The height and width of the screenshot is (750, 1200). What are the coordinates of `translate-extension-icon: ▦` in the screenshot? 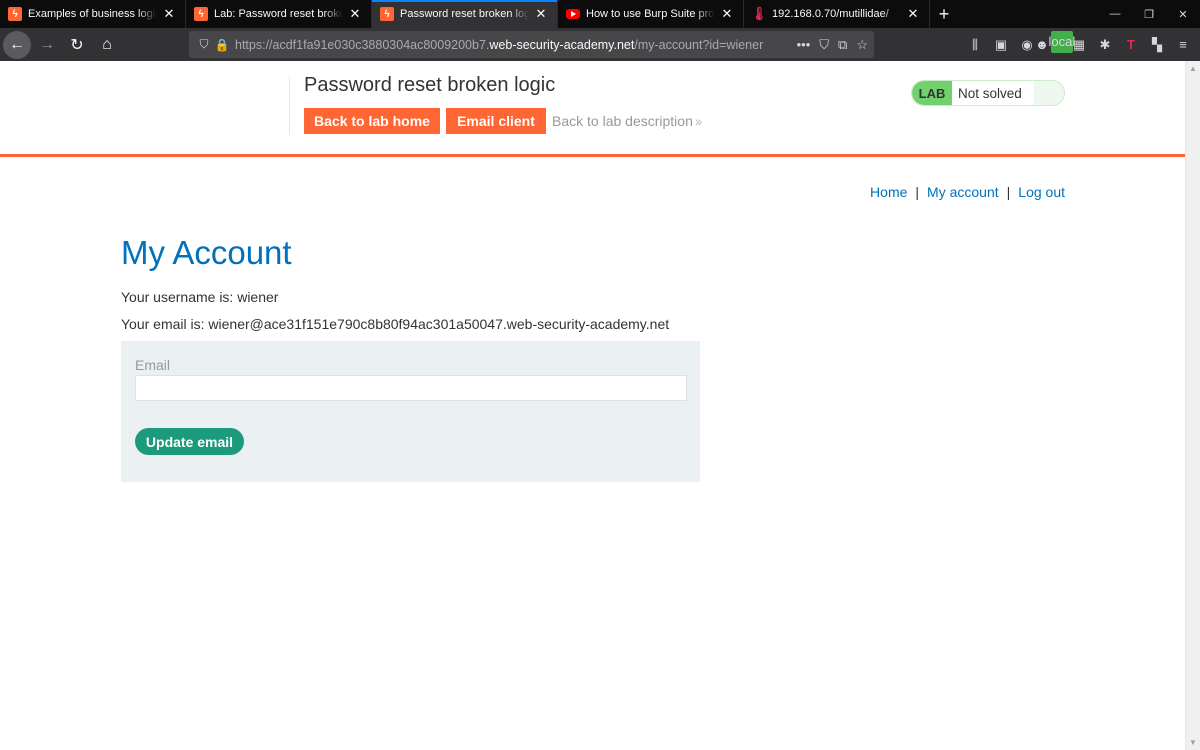 It's located at (1079, 45).